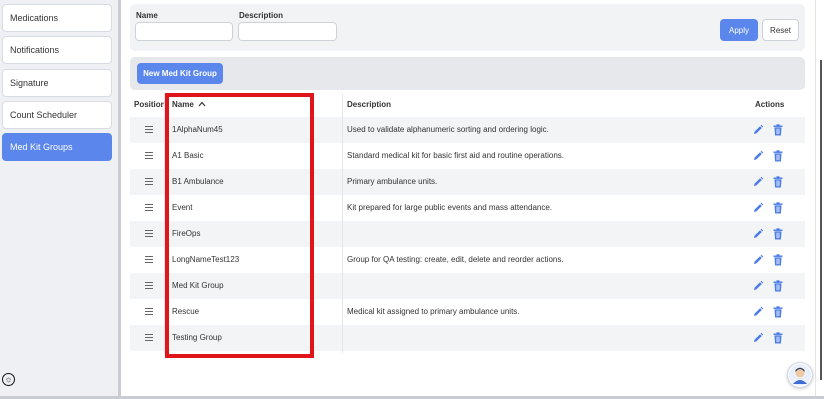 This screenshot has height=399, width=824. Describe the element at coordinates (342, 223) in the screenshot. I see `column-divider` at that location.